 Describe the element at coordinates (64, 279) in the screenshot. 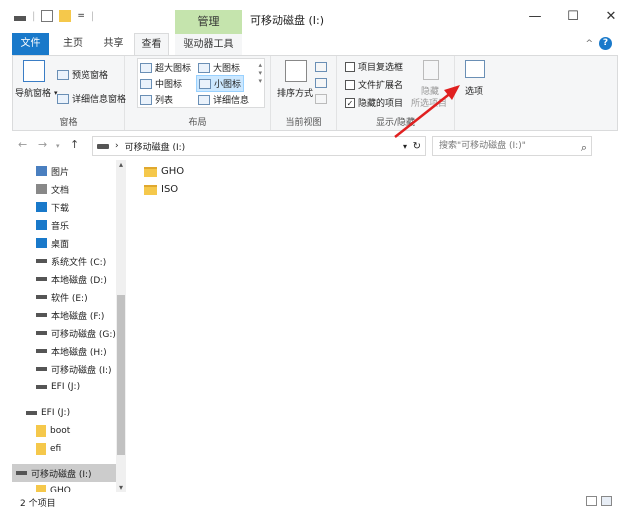

I see `nav-item: 本地磁盘 (D:)` at that location.